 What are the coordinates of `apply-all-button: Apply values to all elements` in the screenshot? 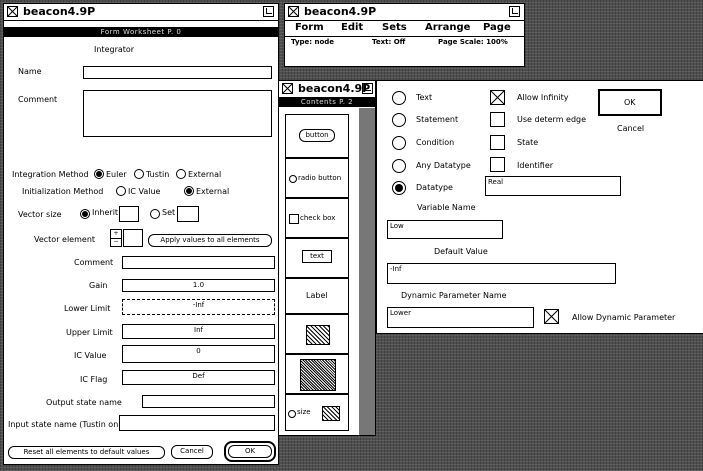 It's located at (210, 240).